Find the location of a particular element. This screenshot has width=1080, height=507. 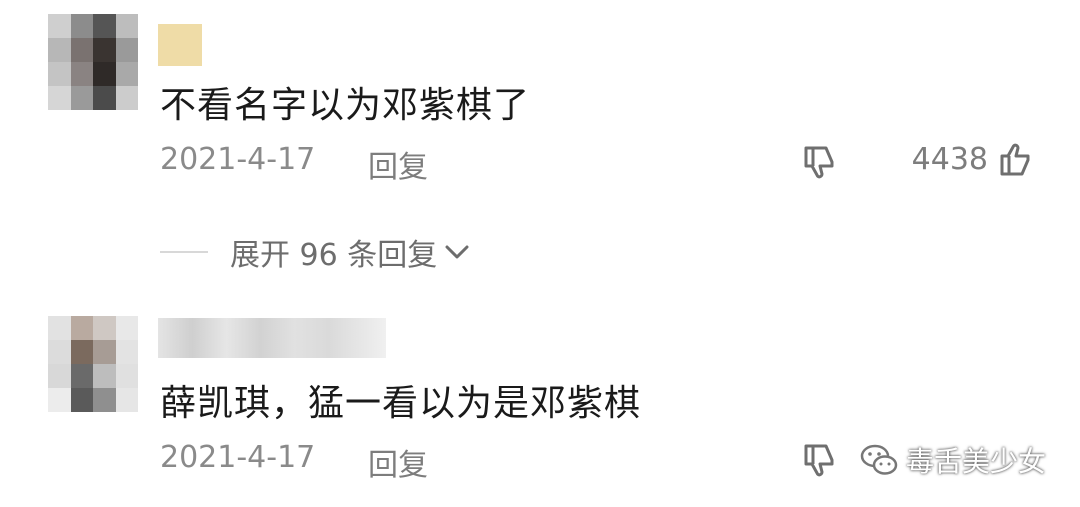

wechat-icon is located at coordinates (879, 459).